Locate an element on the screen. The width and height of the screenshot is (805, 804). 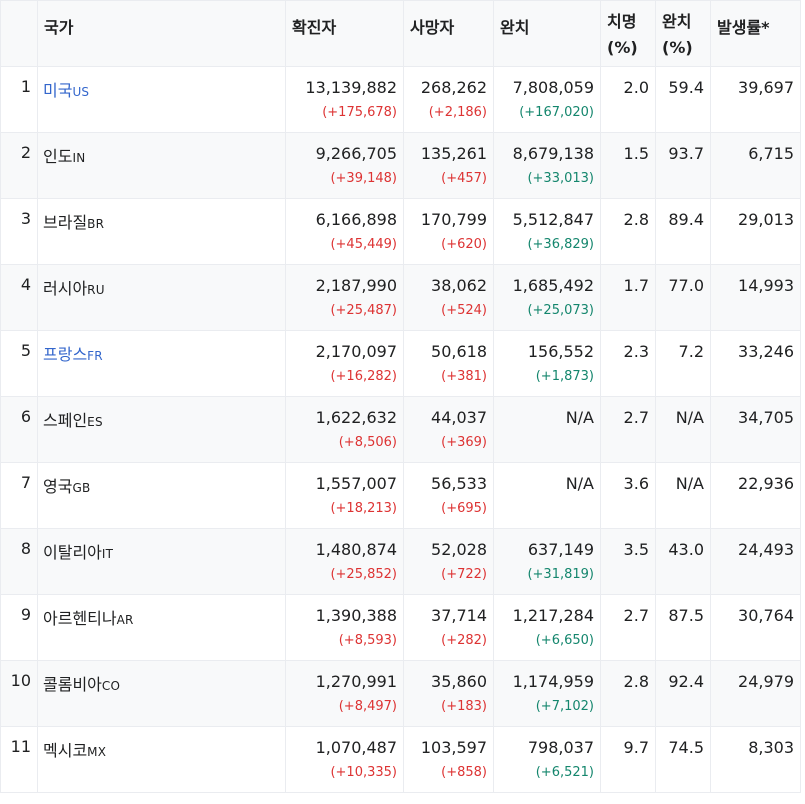
confirmed-cell: 2,170,097 (+16,282) is located at coordinates (344, 363).